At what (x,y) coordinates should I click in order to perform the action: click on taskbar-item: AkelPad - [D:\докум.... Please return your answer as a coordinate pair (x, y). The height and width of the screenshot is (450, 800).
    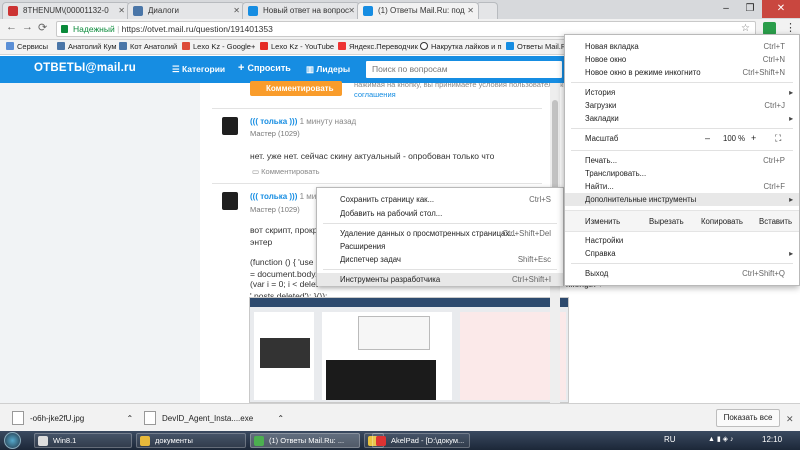
    Looking at the image, I should click on (421, 440).